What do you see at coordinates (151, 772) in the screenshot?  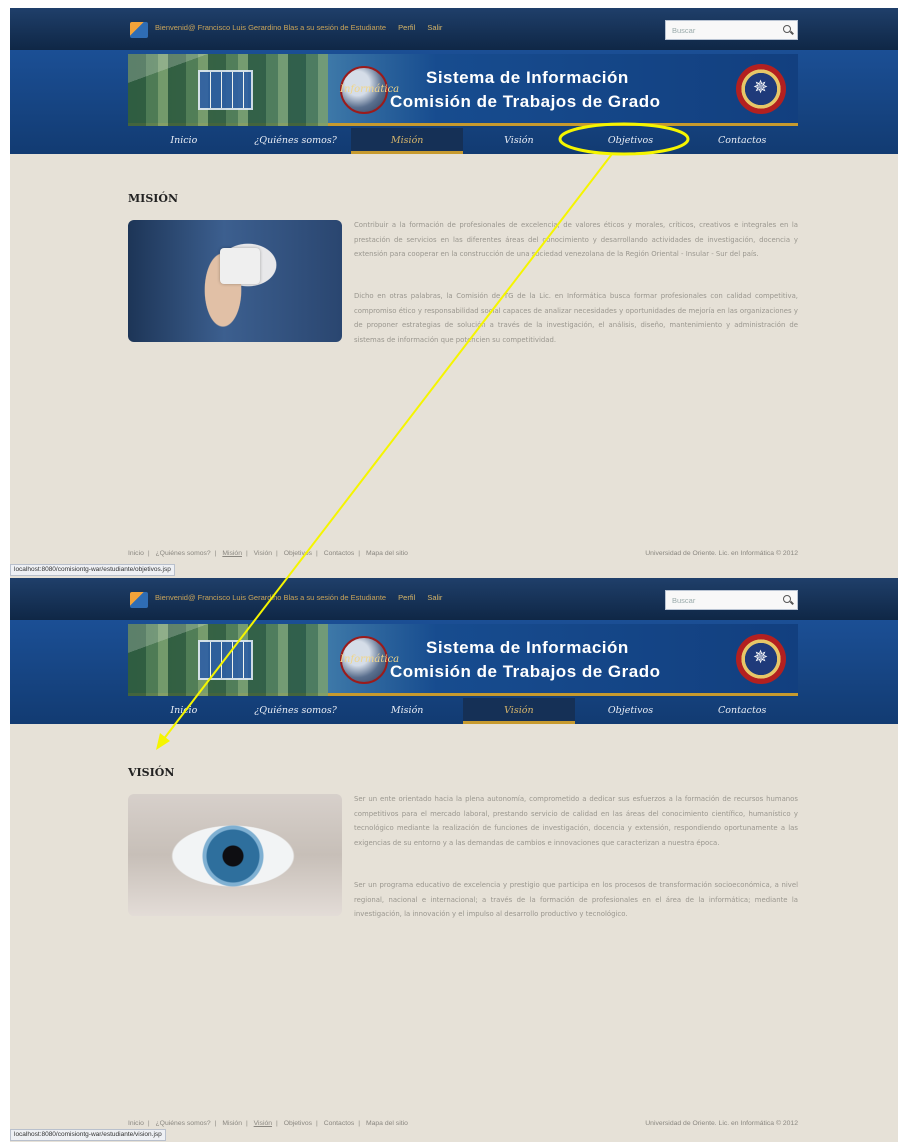 I see `page-title: VISIÓN` at bounding box center [151, 772].